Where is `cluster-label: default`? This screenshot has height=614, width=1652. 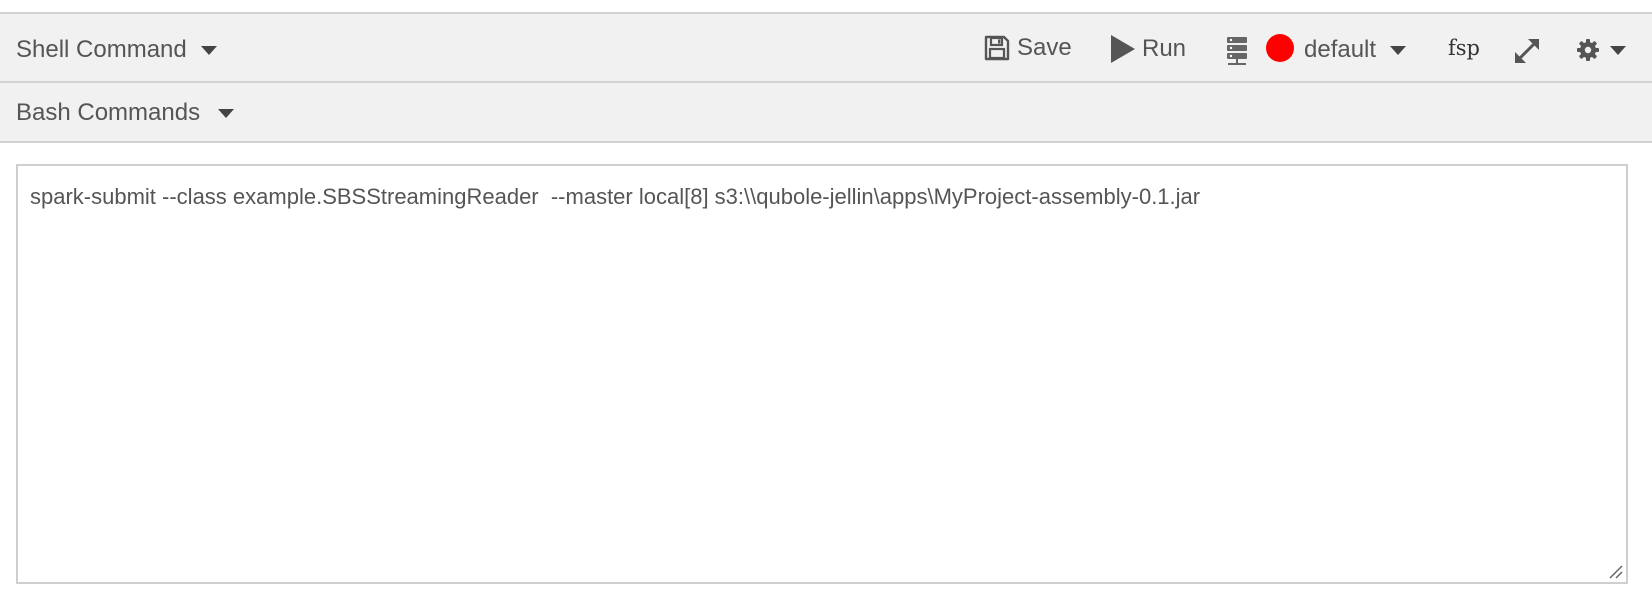
cluster-label: default is located at coordinates (1340, 49).